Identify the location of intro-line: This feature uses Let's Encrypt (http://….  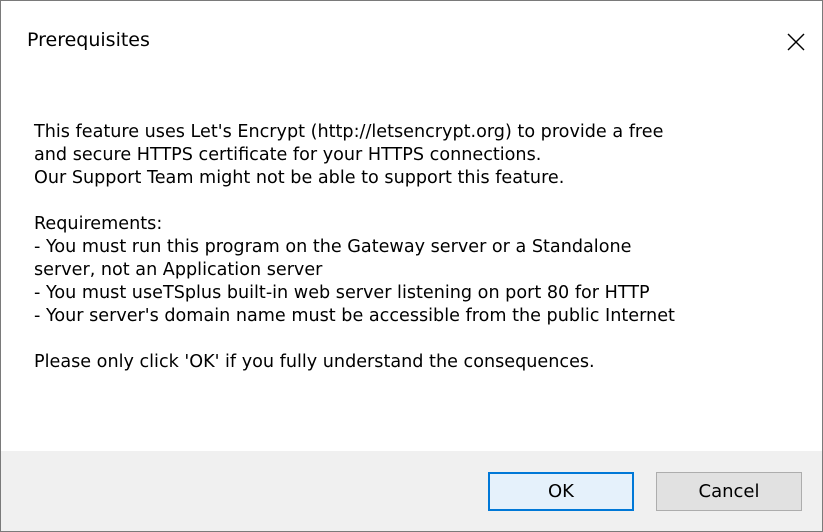
(349, 132).